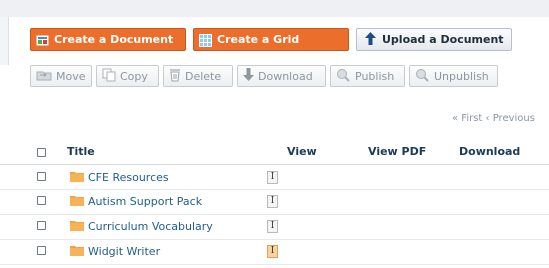 The height and width of the screenshot is (268, 549). I want to click on copy-icon, so click(109, 76).